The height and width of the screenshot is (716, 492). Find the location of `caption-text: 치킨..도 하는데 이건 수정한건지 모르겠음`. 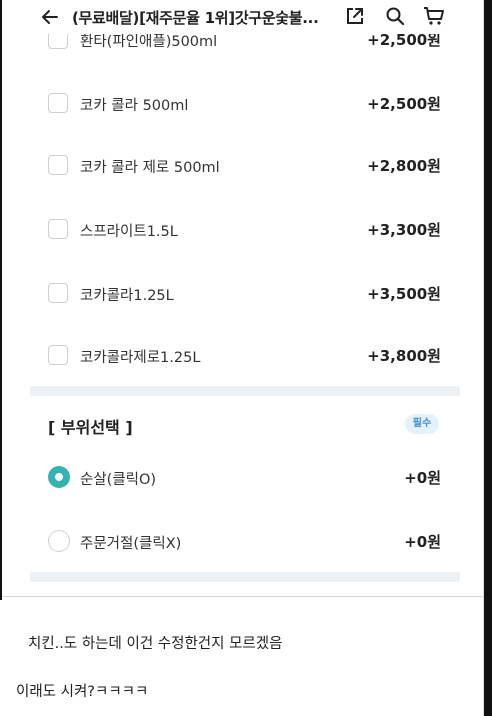

caption-text: 치킨..도 하는데 이건 수정한건지 모르겠음 is located at coordinates (155, 644).